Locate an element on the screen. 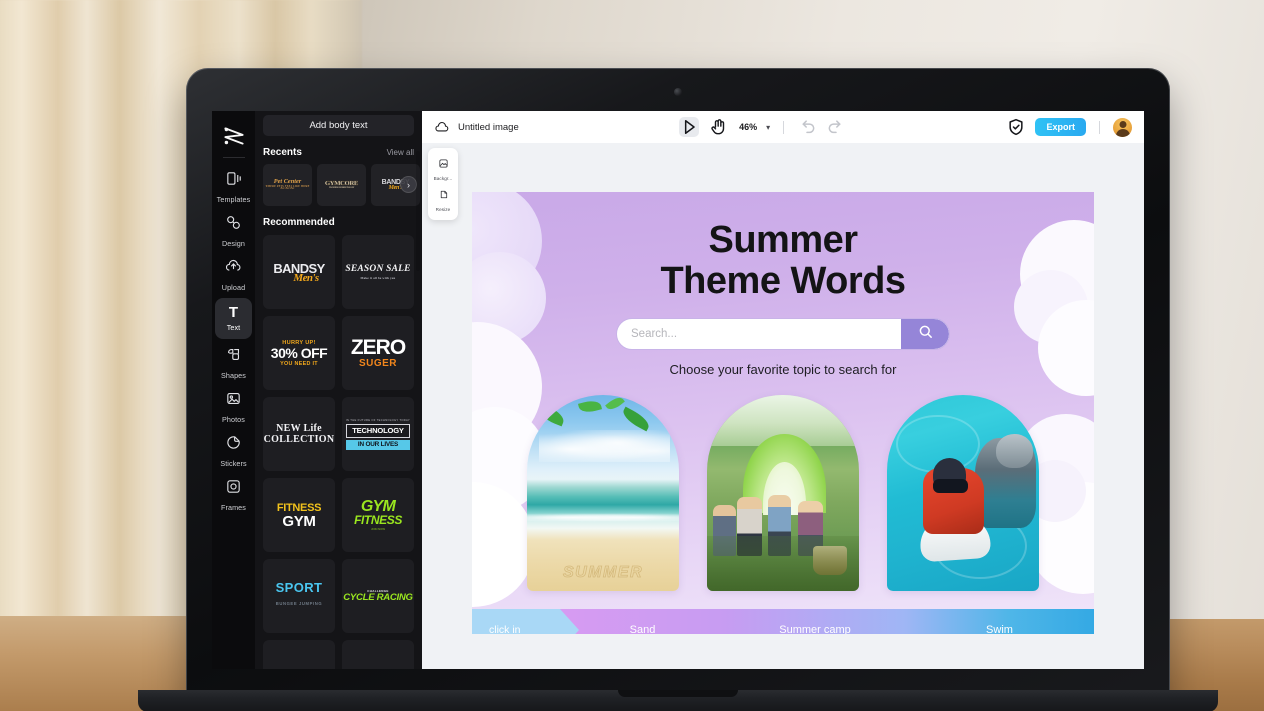 This screenshot has height=711, width=1264. template-card-zero-suger: ZERO SUGER is located at coordinates (378, 353).